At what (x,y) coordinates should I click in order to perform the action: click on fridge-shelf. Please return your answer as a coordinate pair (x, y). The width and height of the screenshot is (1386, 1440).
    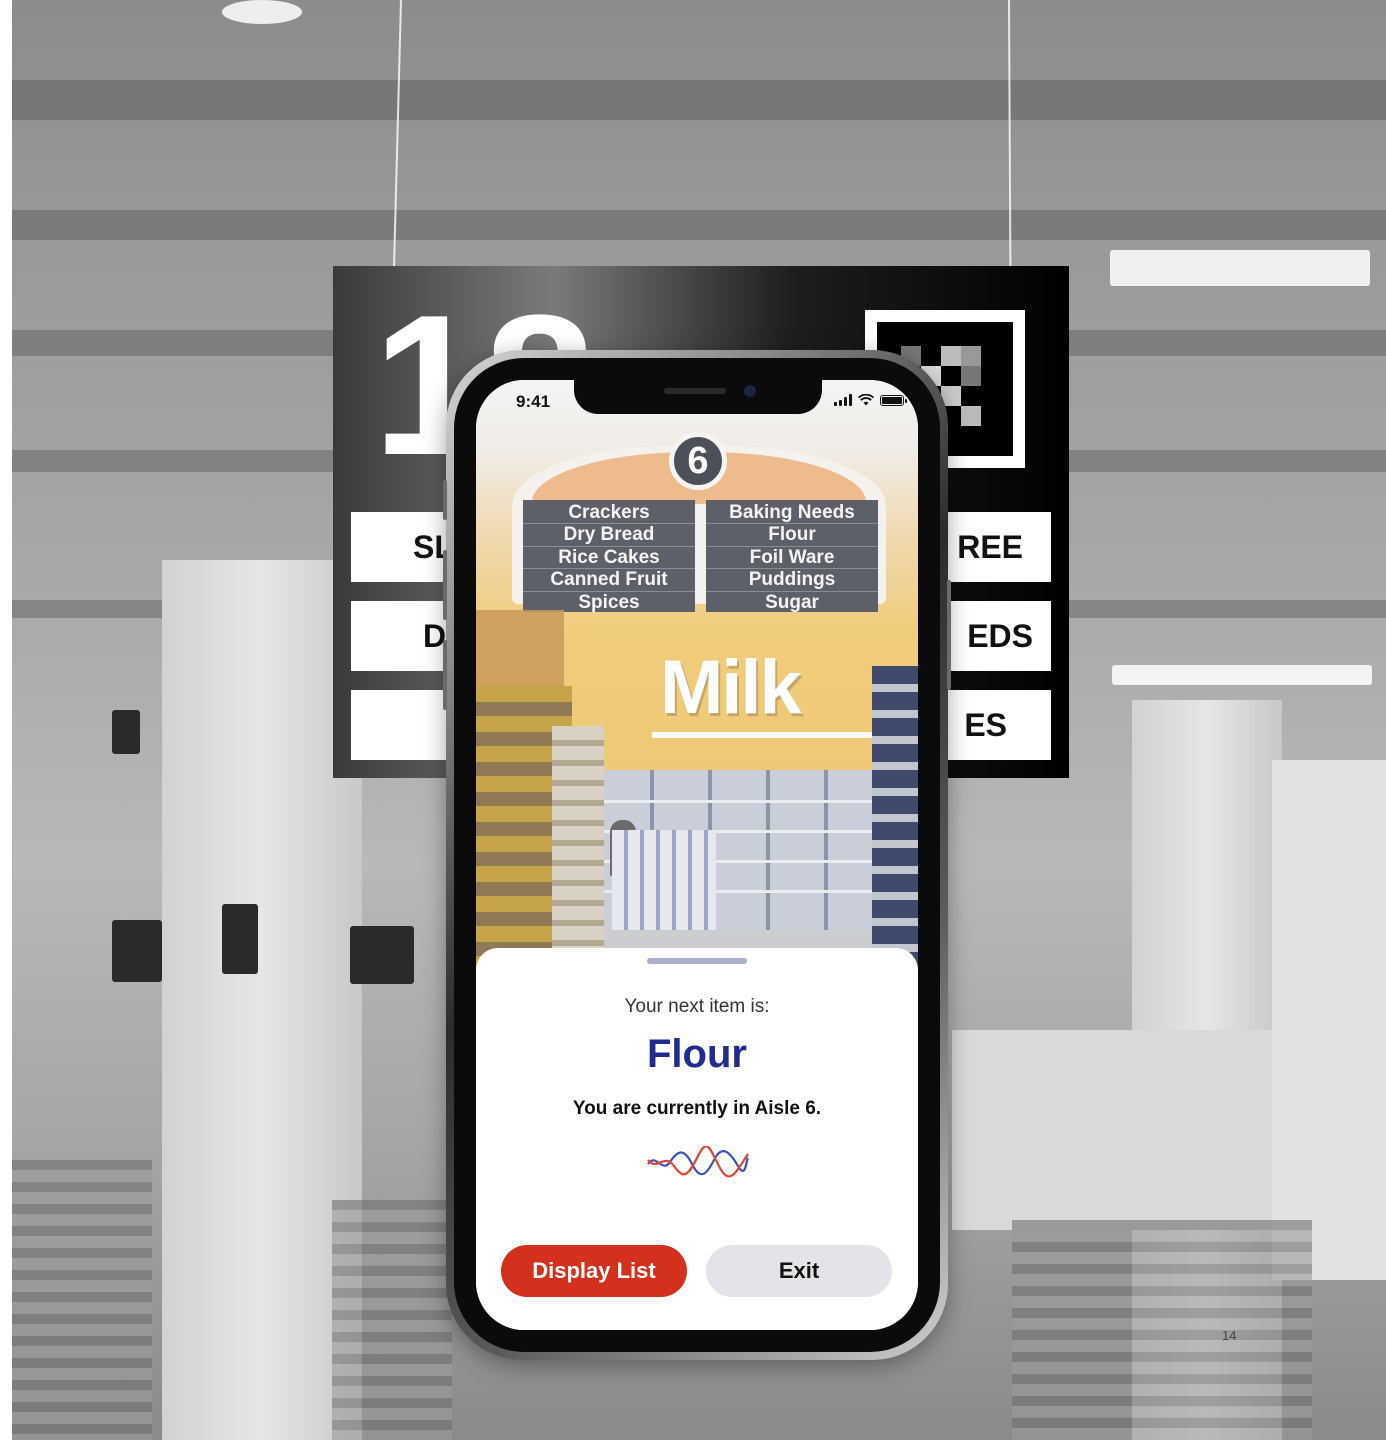
    Looking at the image, I should click on (746, 801).